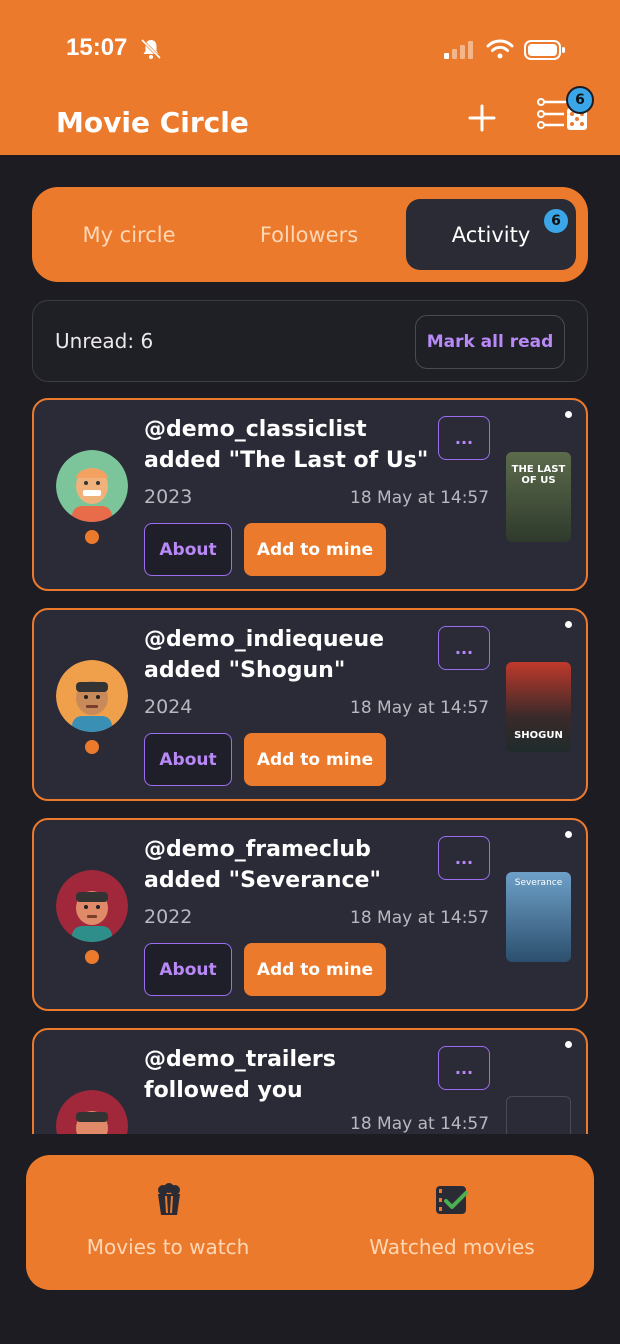 Image resolution: width=620 pixels, height=1344 pixels. What do you see at coordinates (580, 100) in the screenshot?
I see `filter-badge: 6` at bounding box center [580, 100].